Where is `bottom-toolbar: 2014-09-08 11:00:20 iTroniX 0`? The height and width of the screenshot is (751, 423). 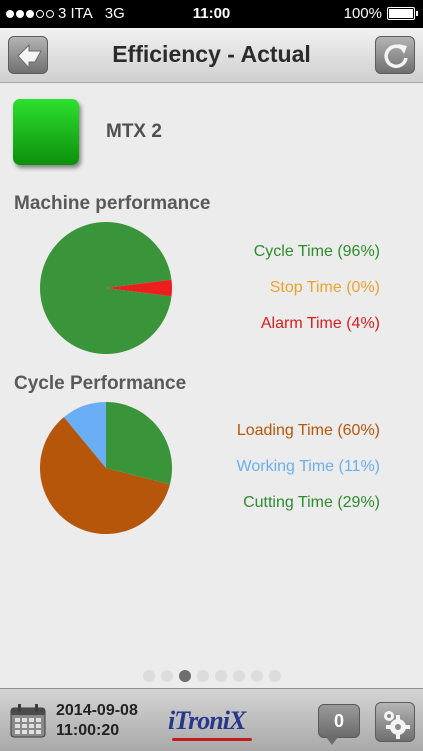
bottom-toolbar: 2014-09-08 11:00:20 iTroniX 0 is located at coordinates (211, 719).